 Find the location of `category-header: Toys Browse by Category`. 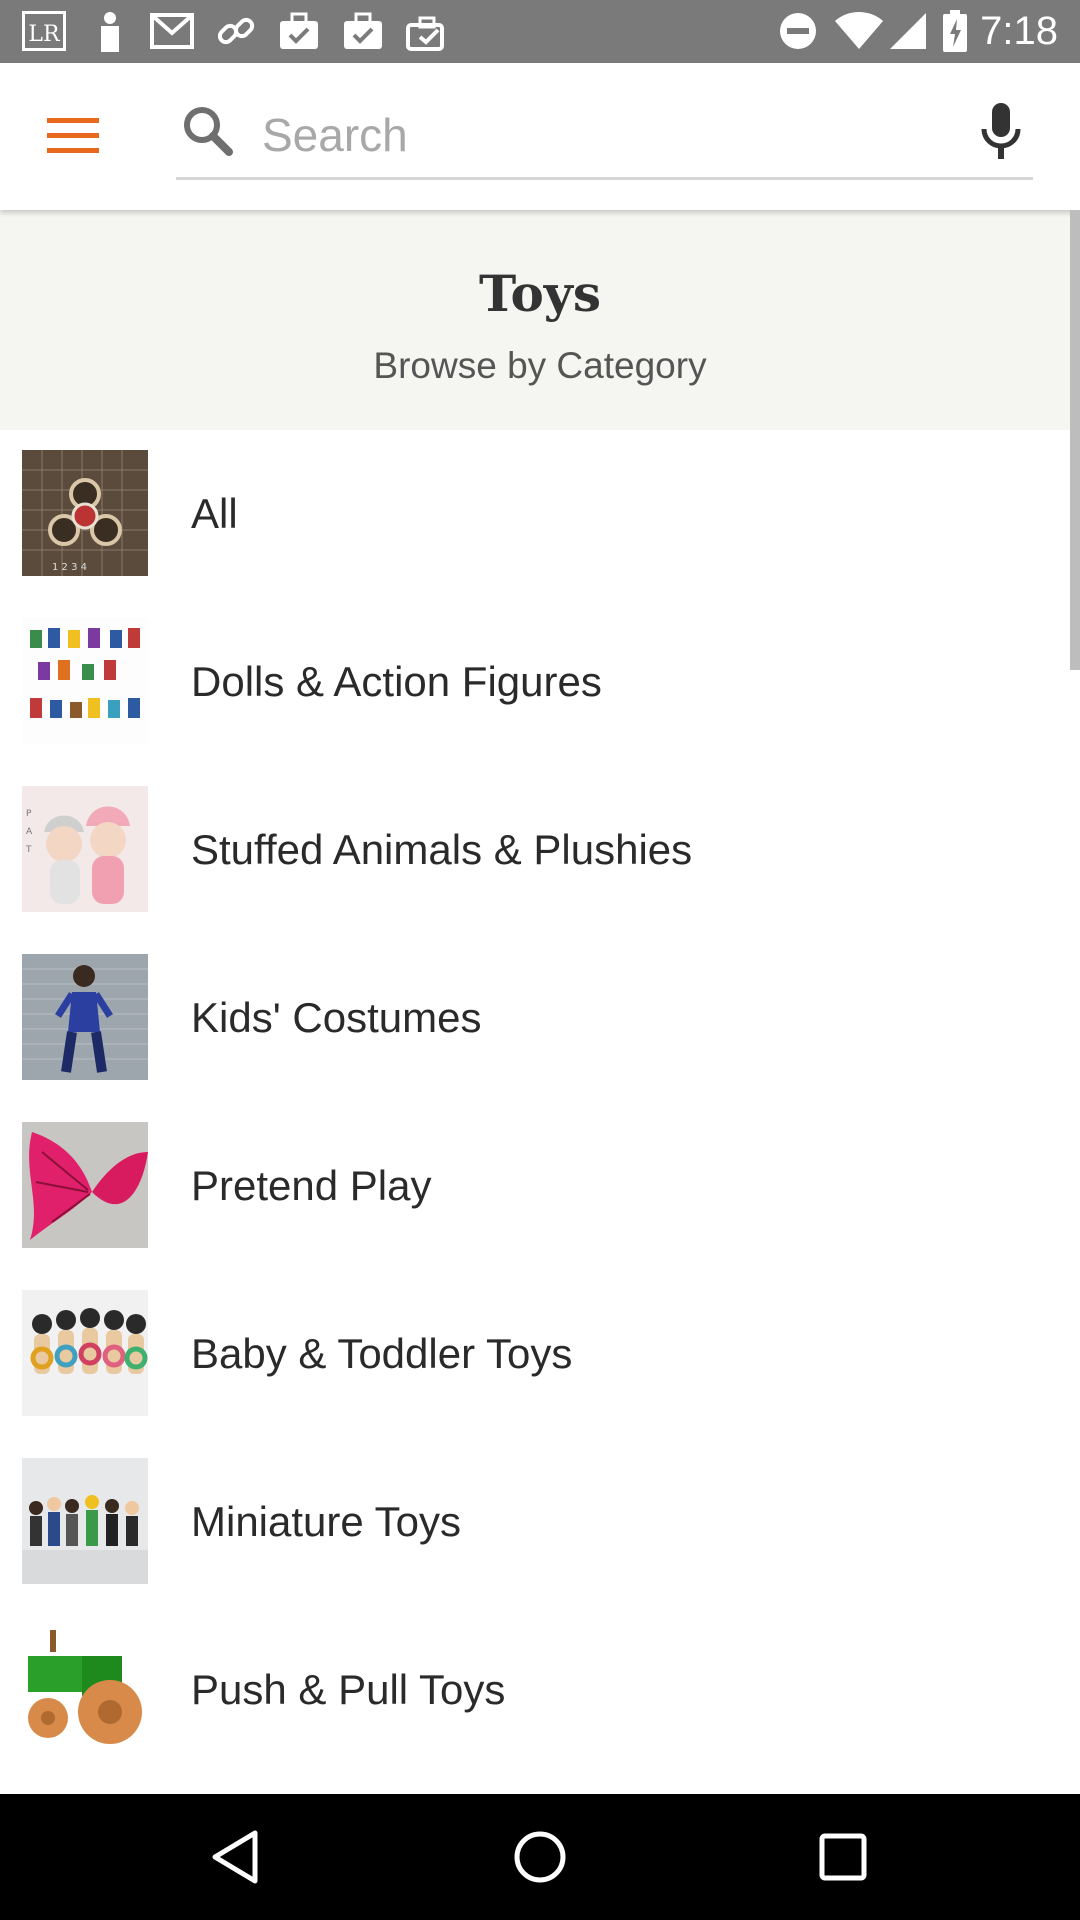

category-header: Toys Browse by Category is located at coordinates (540, 320).